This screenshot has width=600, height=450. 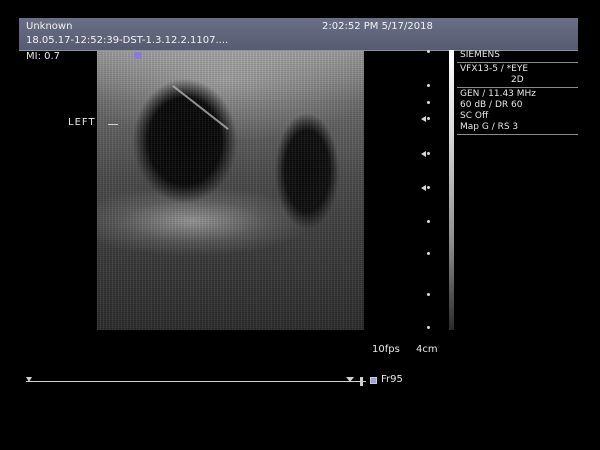 I want to click on spatial-compounding: SC Off, so click(x=474, y=116).